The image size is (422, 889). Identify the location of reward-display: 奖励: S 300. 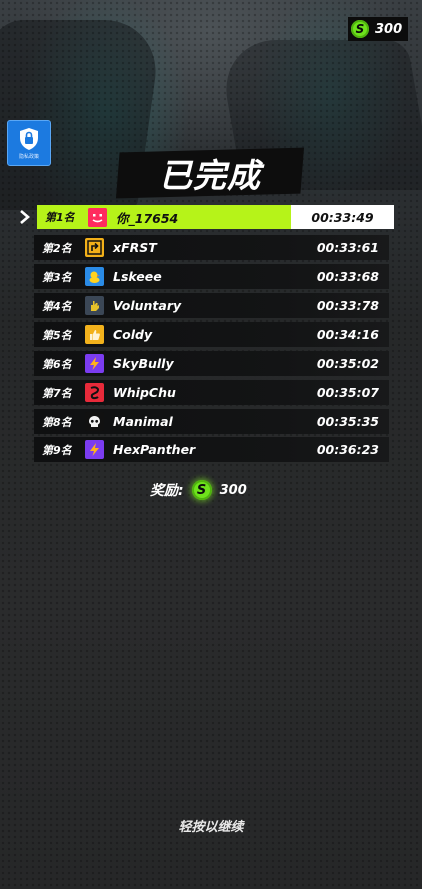
(198, 490).